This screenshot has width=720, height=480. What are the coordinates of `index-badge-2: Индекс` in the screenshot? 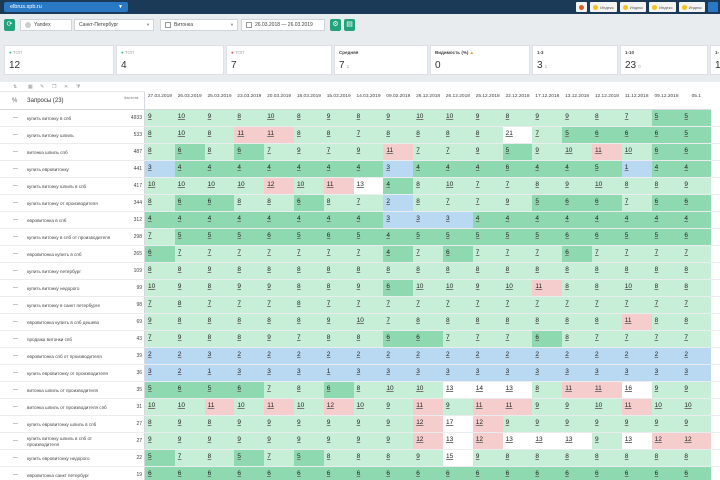 It's located at (633, 7).